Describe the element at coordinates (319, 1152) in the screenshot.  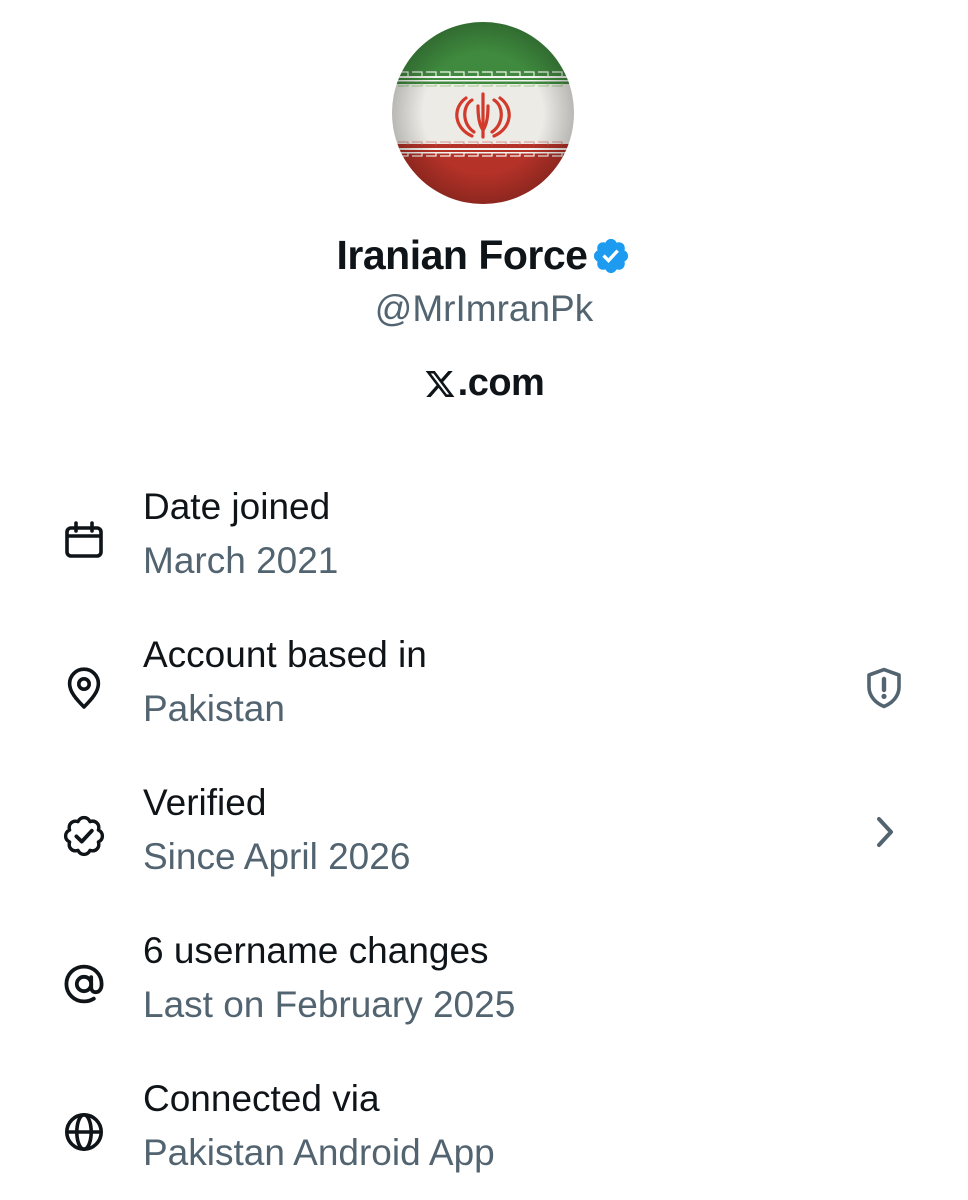
I see `row-subtitle: Pakistan Android App` at that location.